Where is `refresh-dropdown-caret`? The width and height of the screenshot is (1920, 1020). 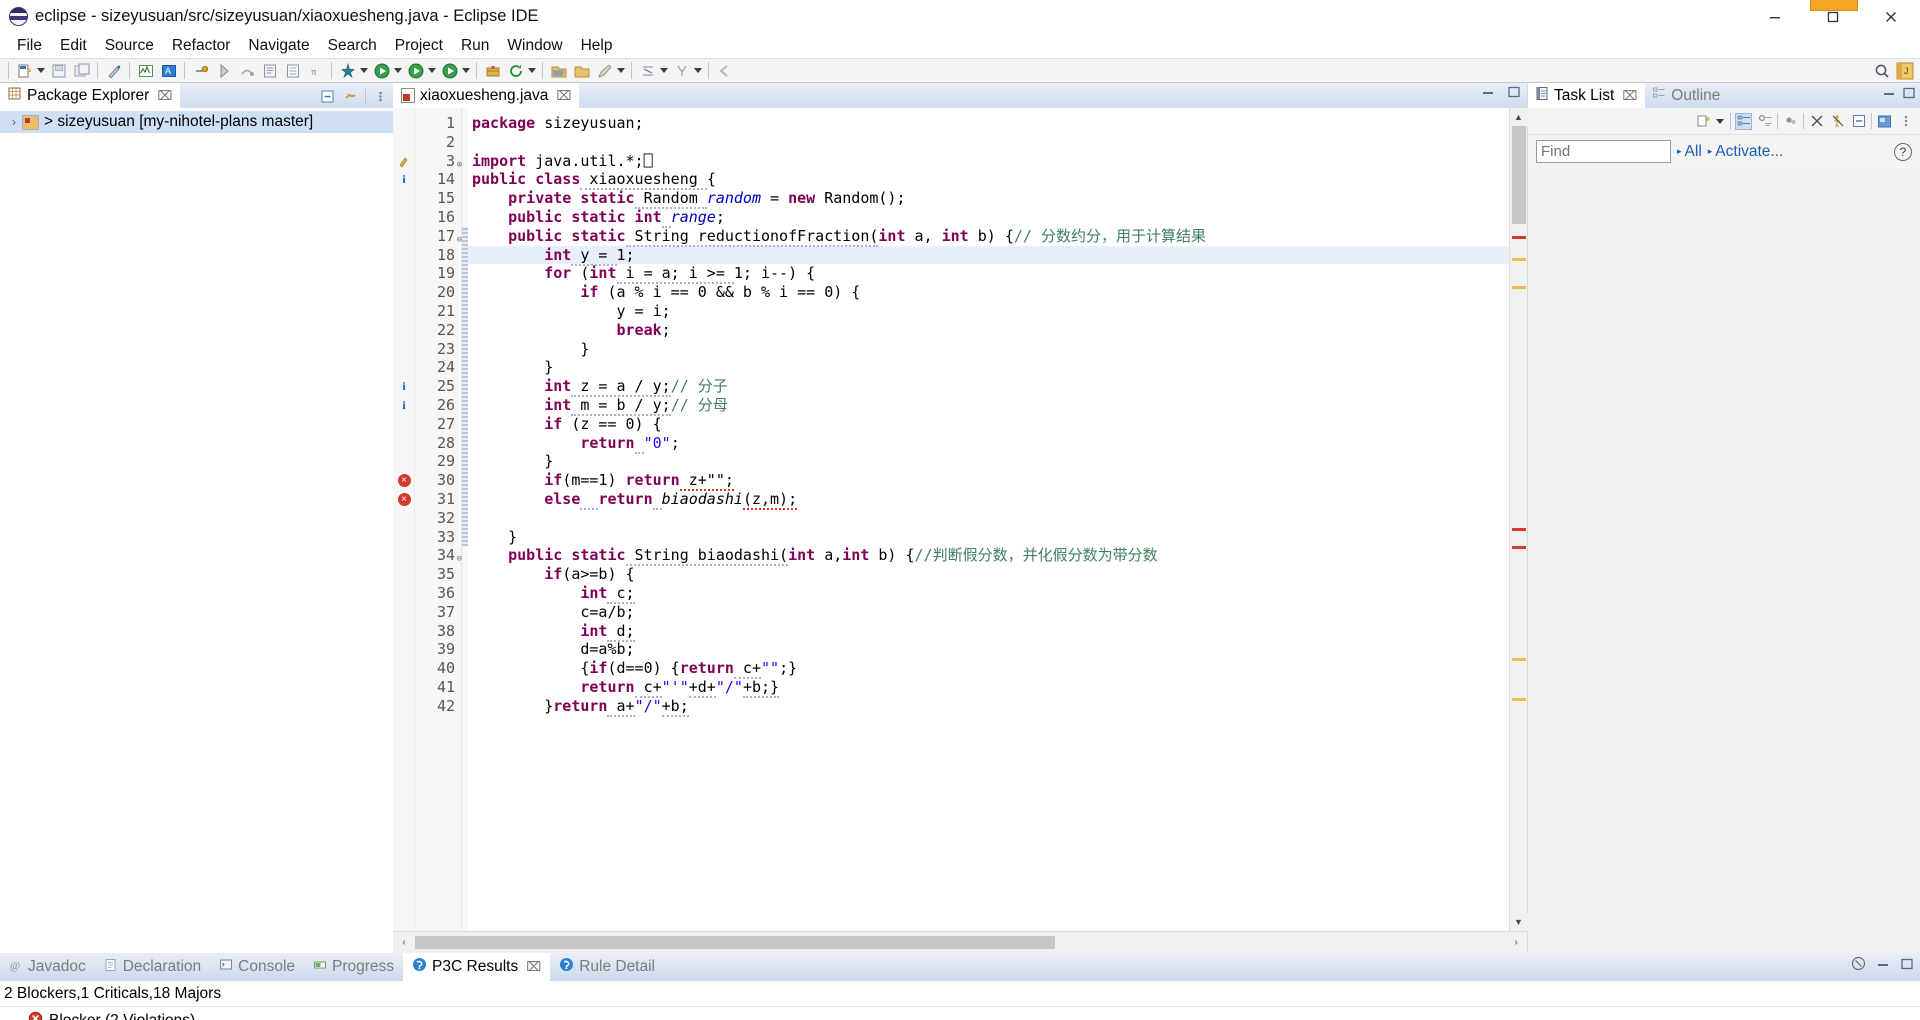
refresh-dropdown-caret is located at coordinates (531, 70).